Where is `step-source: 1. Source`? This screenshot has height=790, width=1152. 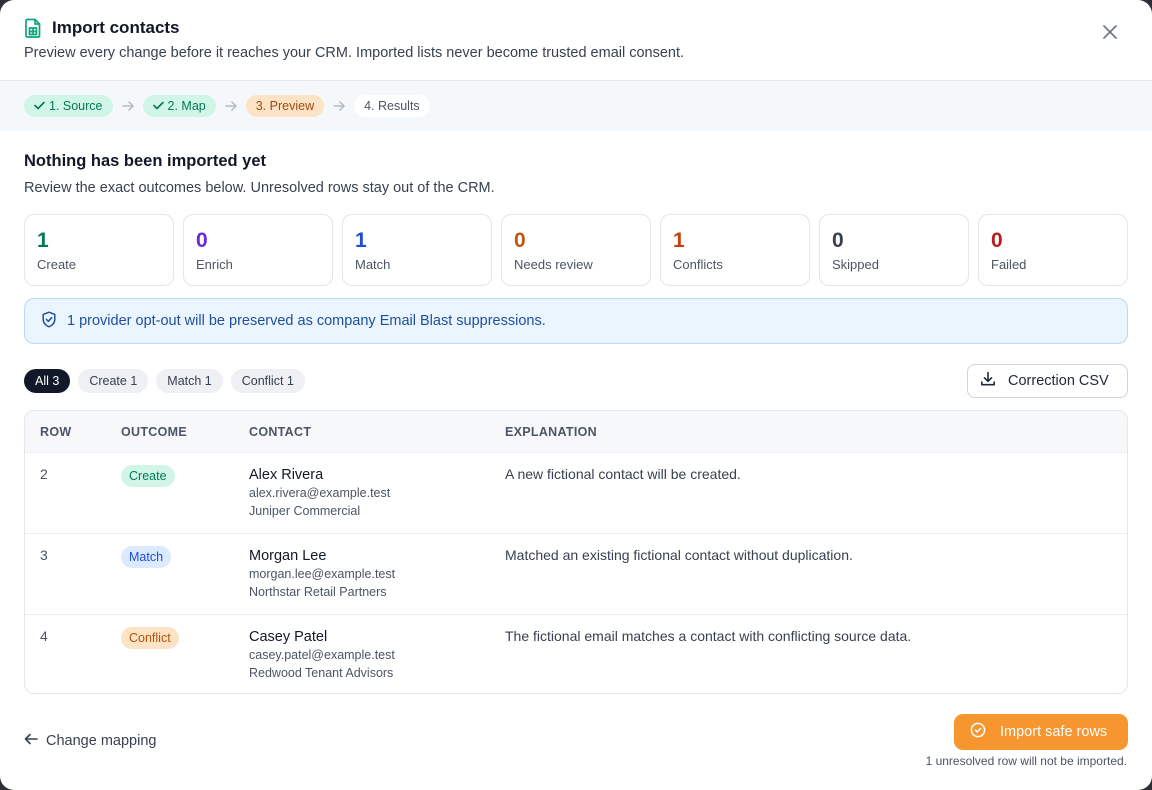 step-source: 1. Source is located at coordinates (68, 106).